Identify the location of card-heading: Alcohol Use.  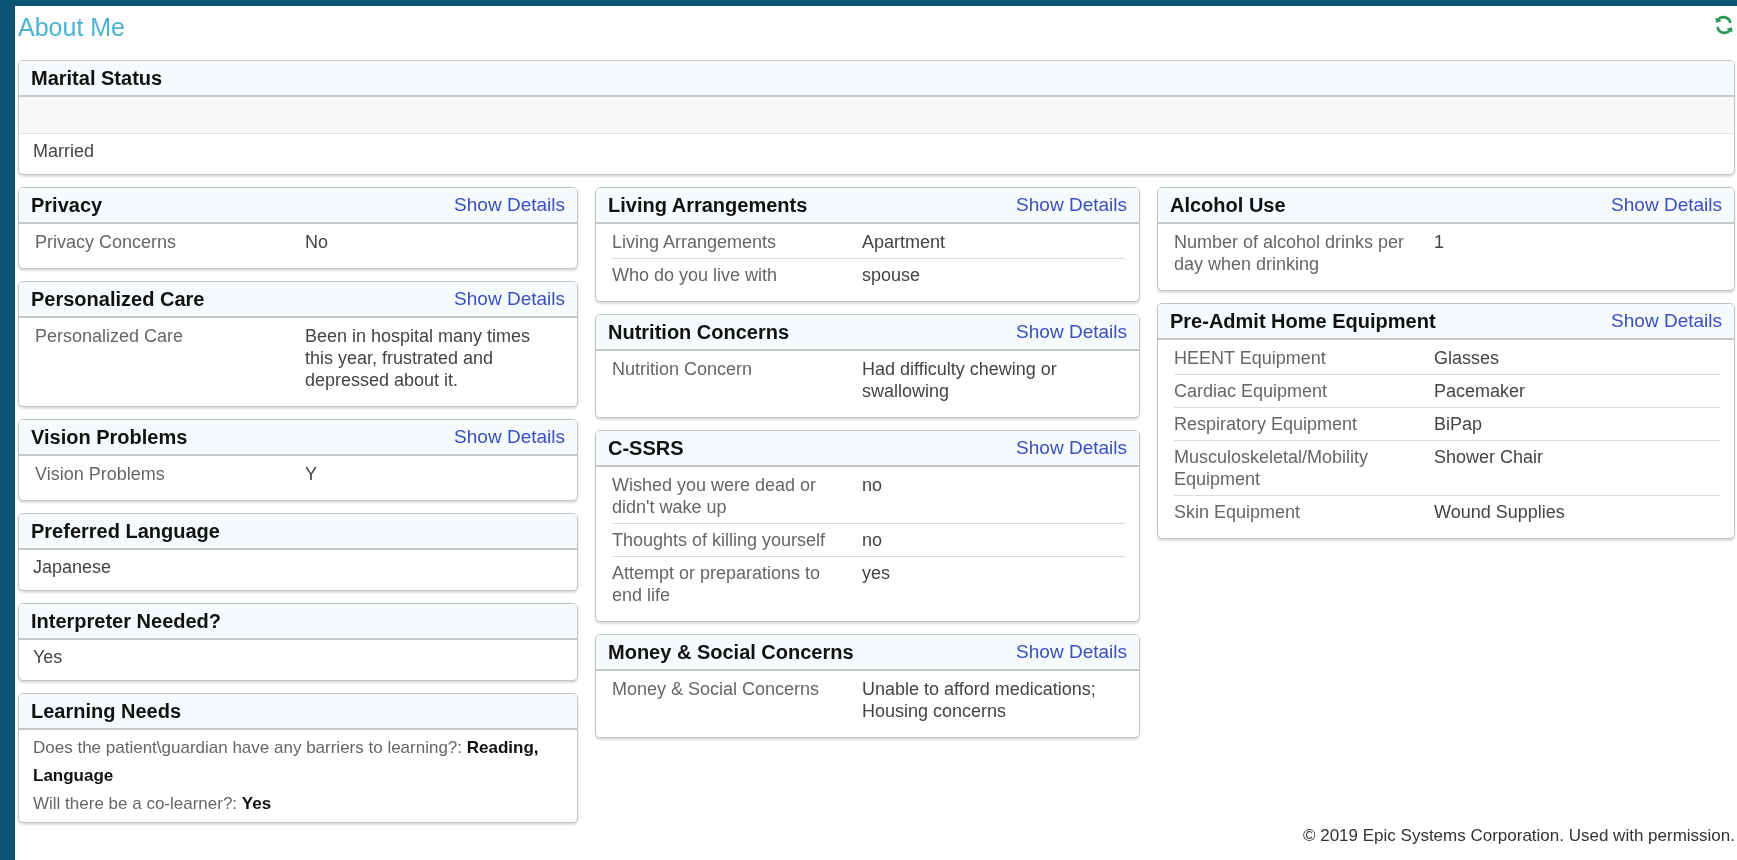
(1228, 205).